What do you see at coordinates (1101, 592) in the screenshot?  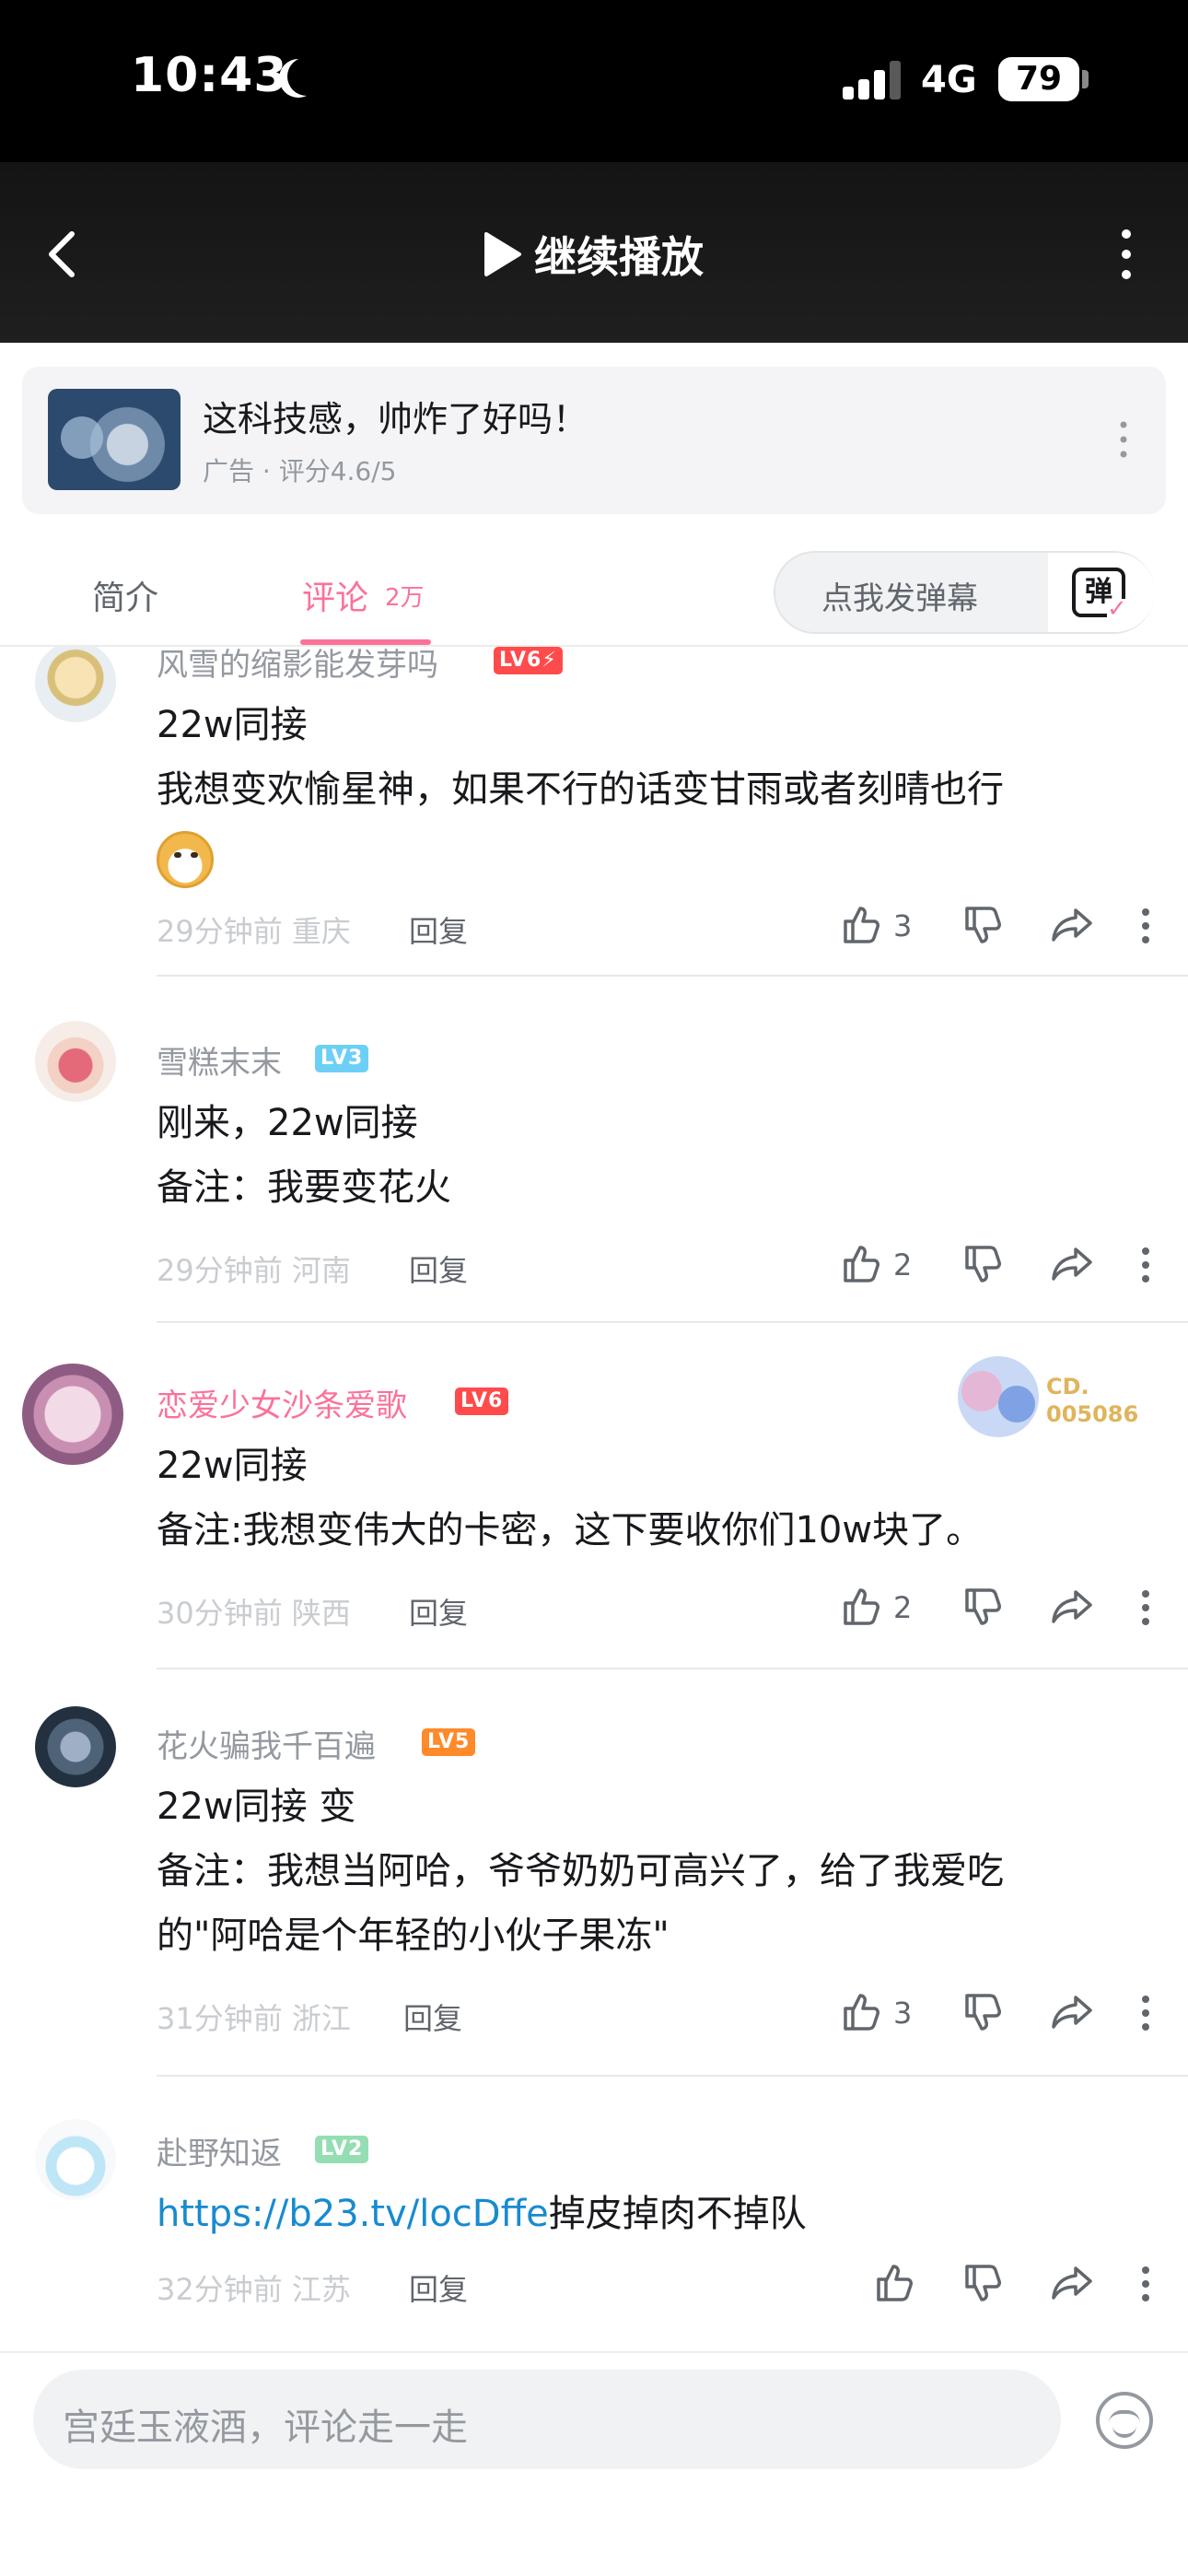 I see `danmaku-toggle-button: 弹 ✓` at bounding box center [1101, 592].